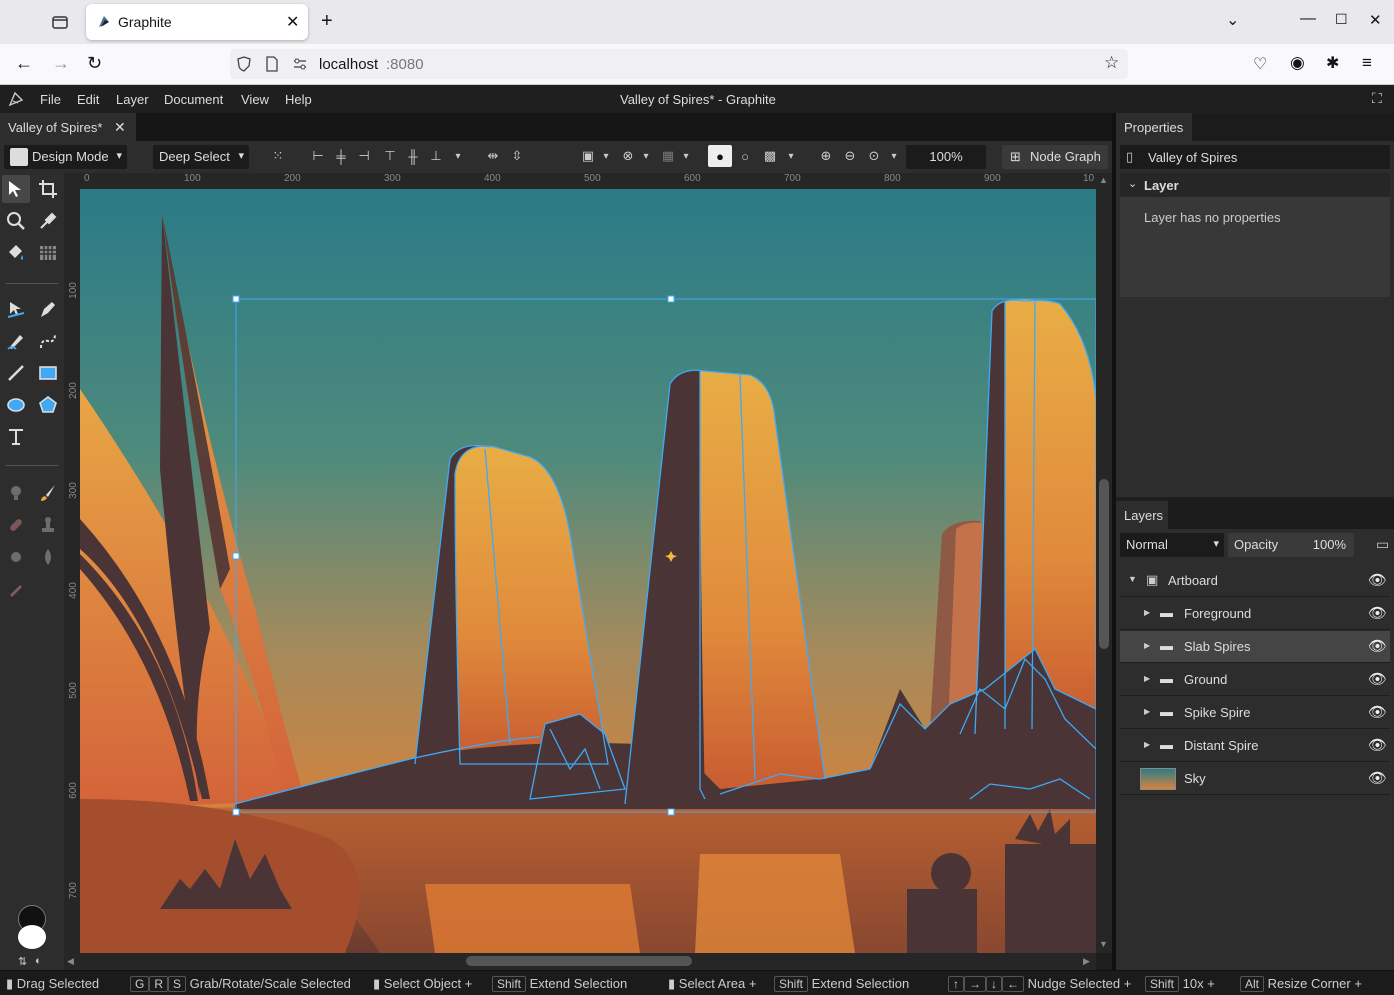 The width and height of the screenshot is (1394, 995). Describe the element at coordinates (1103, 944) in the screenshot. I see `scroll-down-icon: ▼` at that location.